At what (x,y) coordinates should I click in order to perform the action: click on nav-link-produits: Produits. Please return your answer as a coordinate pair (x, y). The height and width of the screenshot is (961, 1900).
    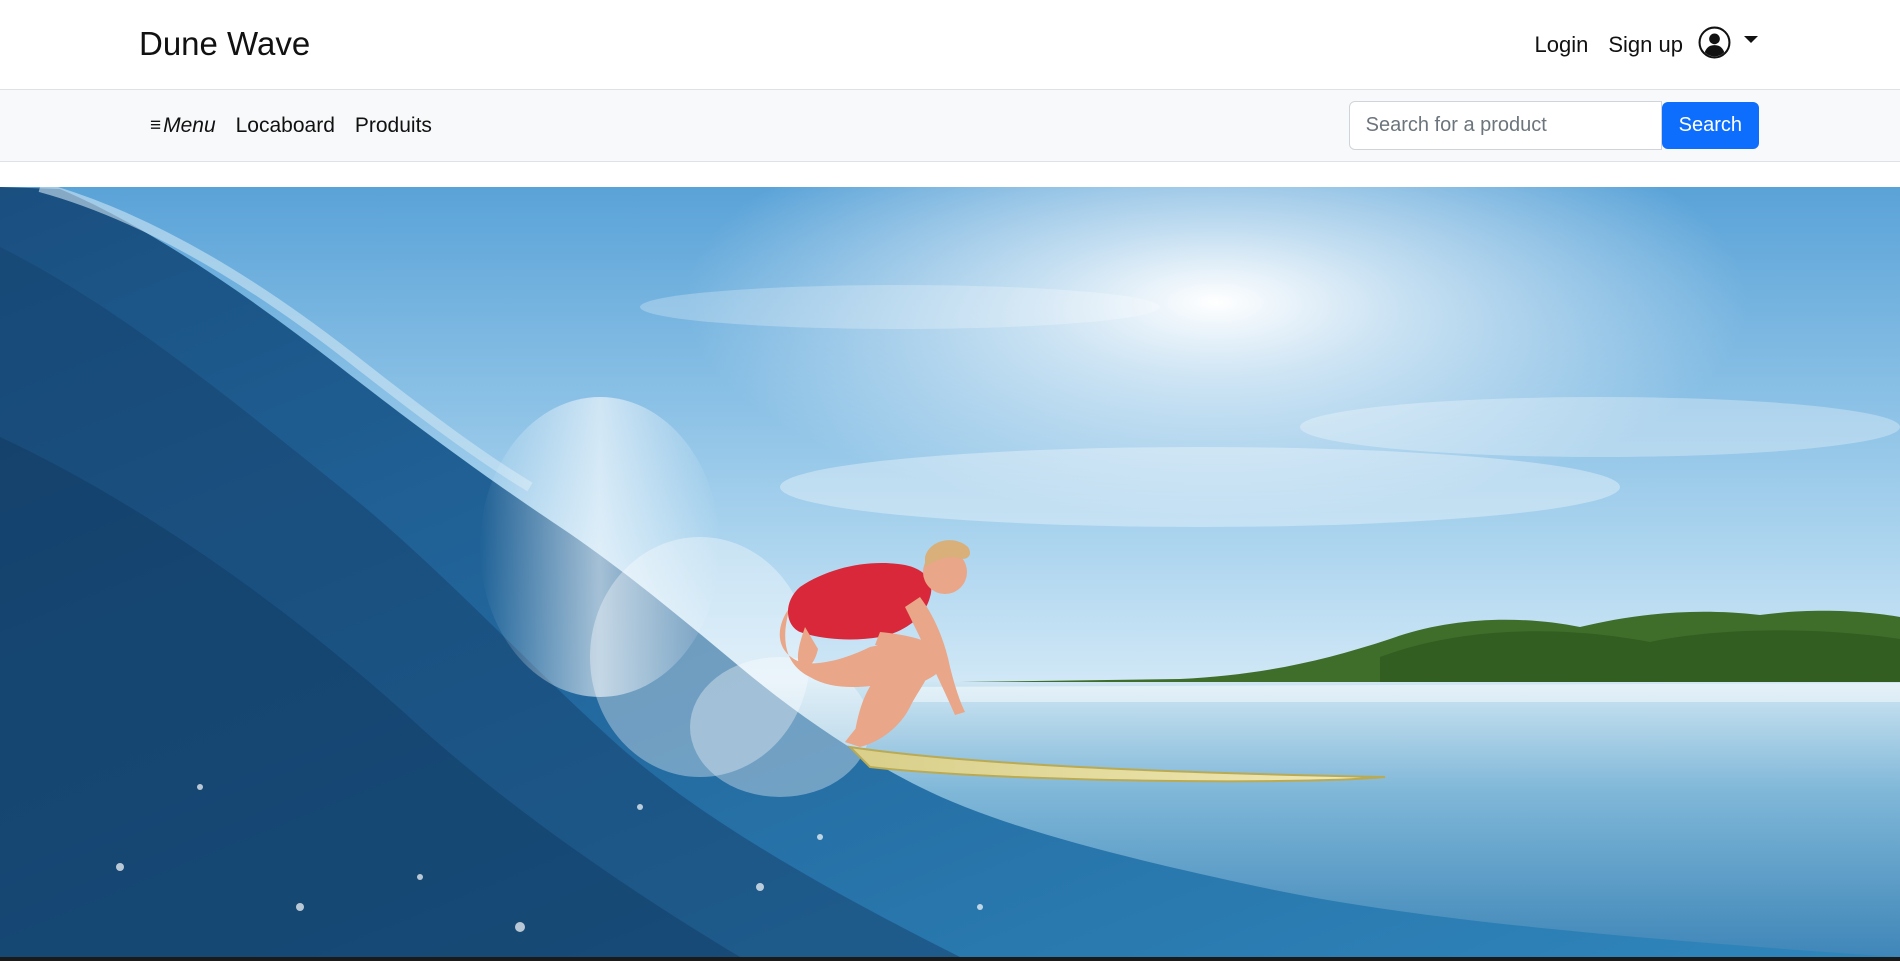
    Looking at the image, I should click on (393, 126).